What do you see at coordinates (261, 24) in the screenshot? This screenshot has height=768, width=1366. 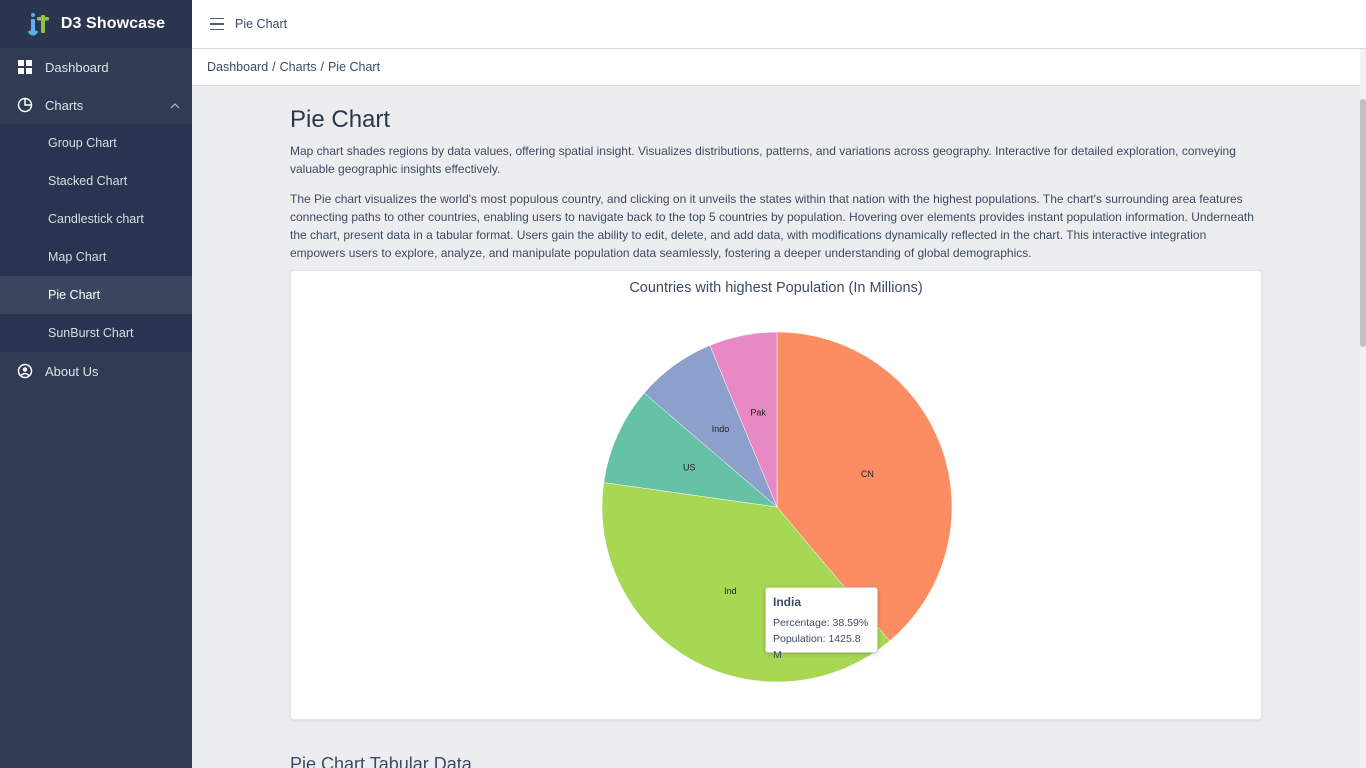 I see `header-title: Pie Chart` at bounding box center [261, 24].